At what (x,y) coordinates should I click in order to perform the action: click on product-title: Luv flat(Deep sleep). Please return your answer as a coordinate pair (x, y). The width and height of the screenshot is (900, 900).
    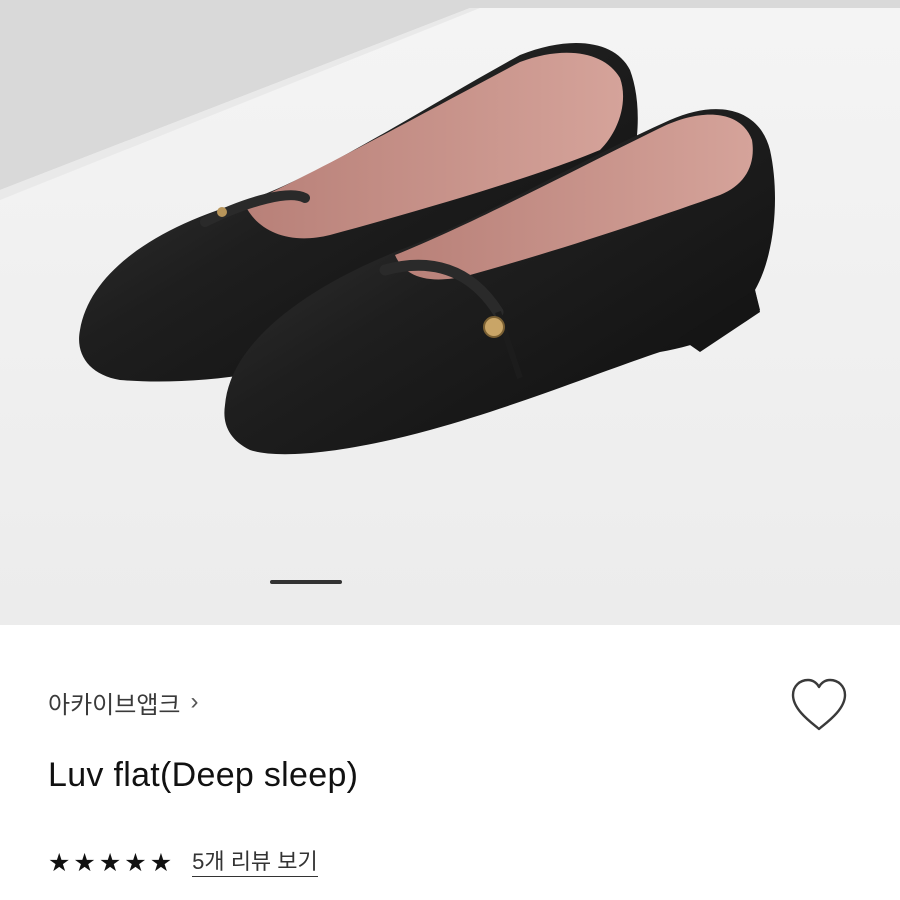
    Looking at the image, I should click on (203, 775).